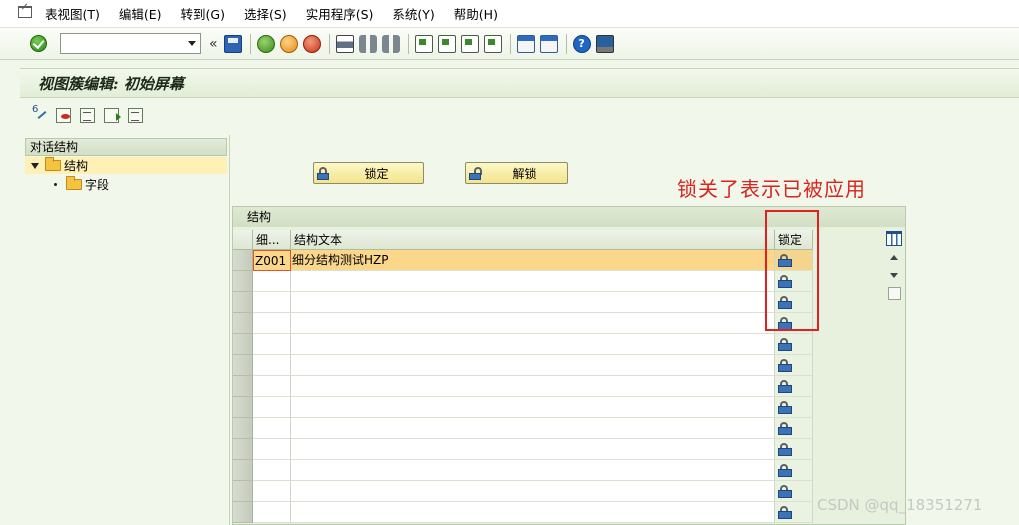 The width and height of the screenshot is (1019, 525). What do you see at coordinates (265, 13) in the screenshot?
I see `menu-select: 选择(S)` at bounding box center [265, 13].